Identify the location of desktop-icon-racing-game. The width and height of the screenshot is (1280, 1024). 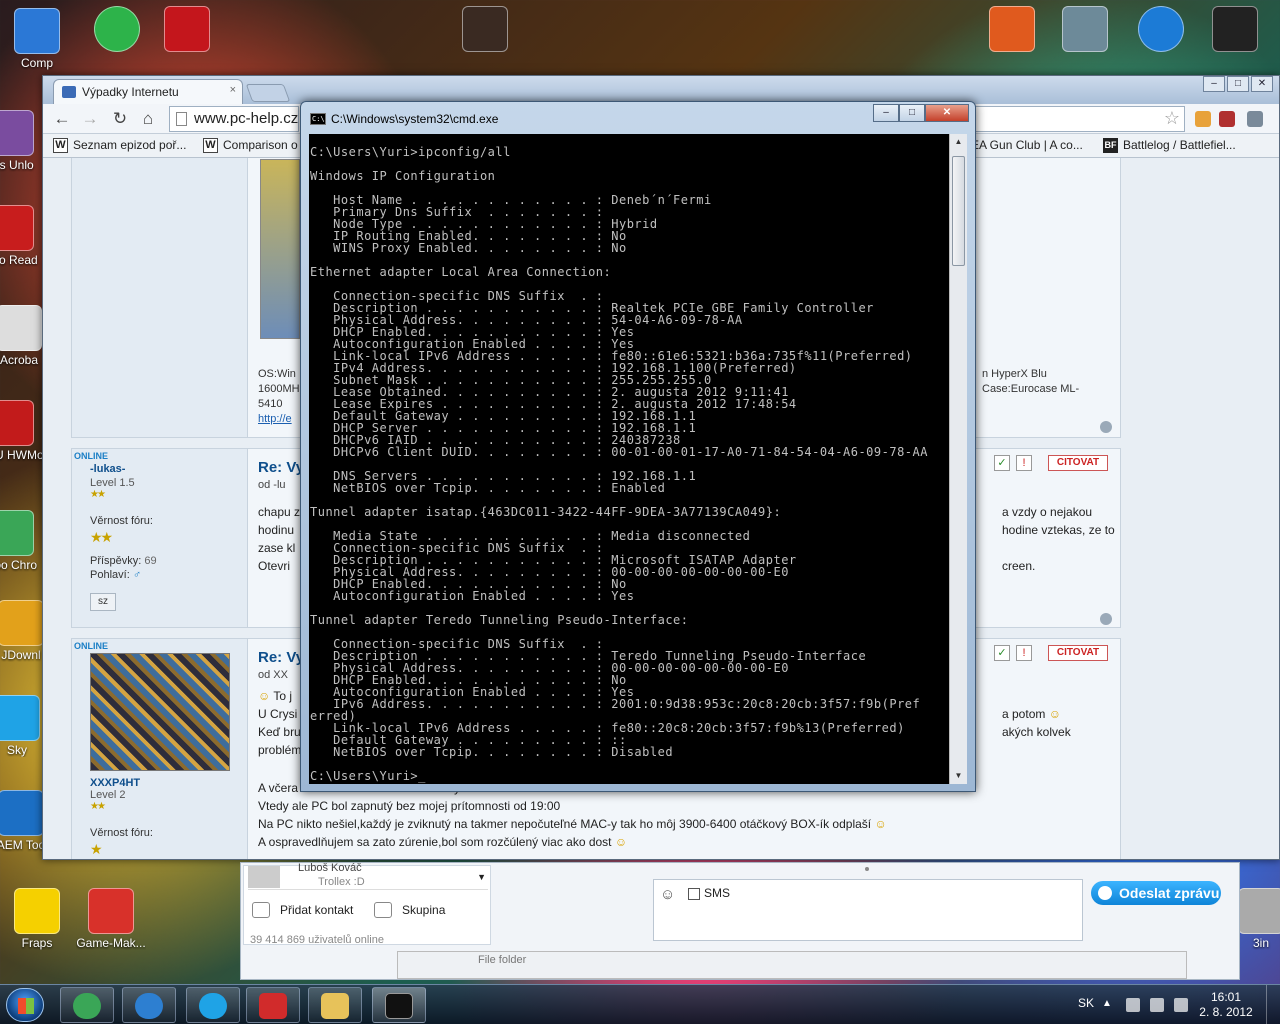
(1012, 30).